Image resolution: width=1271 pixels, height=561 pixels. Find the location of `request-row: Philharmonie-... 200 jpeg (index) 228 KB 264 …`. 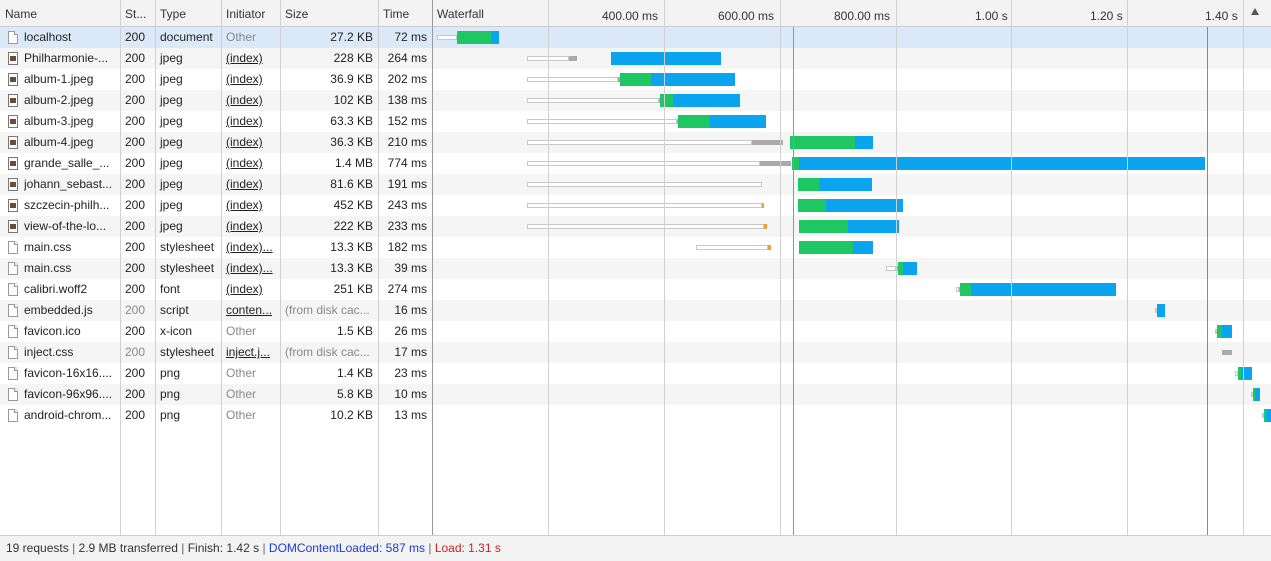

request-row: Philharmonie-... 200 jpeg (index) 228 KB 264 … is located at coordinates (635, 58).